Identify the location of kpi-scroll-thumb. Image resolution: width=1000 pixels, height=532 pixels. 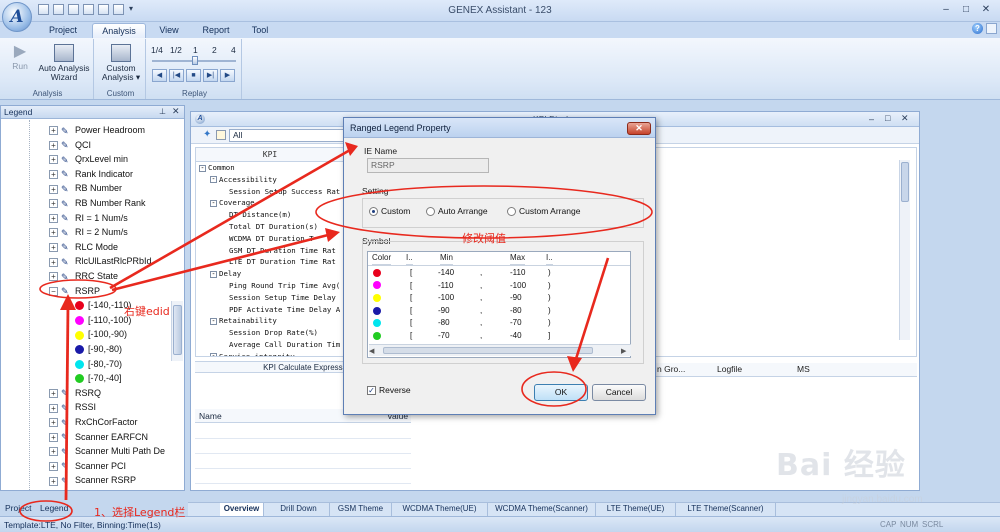
(905, 182).